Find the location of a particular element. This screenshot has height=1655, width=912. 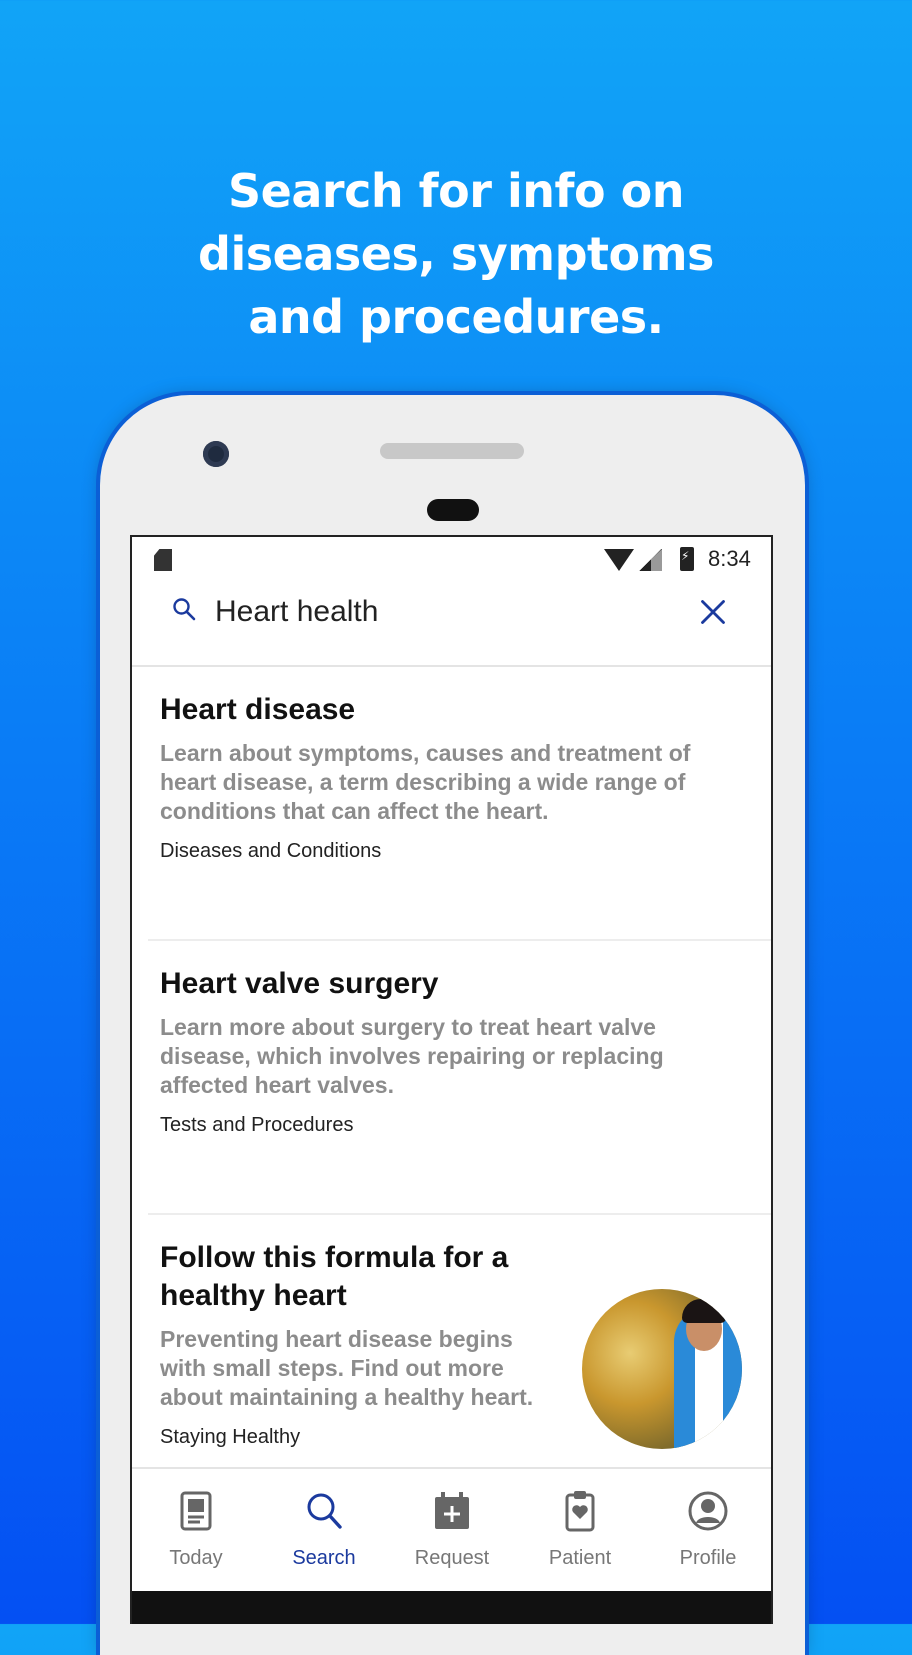

system-navigation-bar is located at coordinates (451, 1607).